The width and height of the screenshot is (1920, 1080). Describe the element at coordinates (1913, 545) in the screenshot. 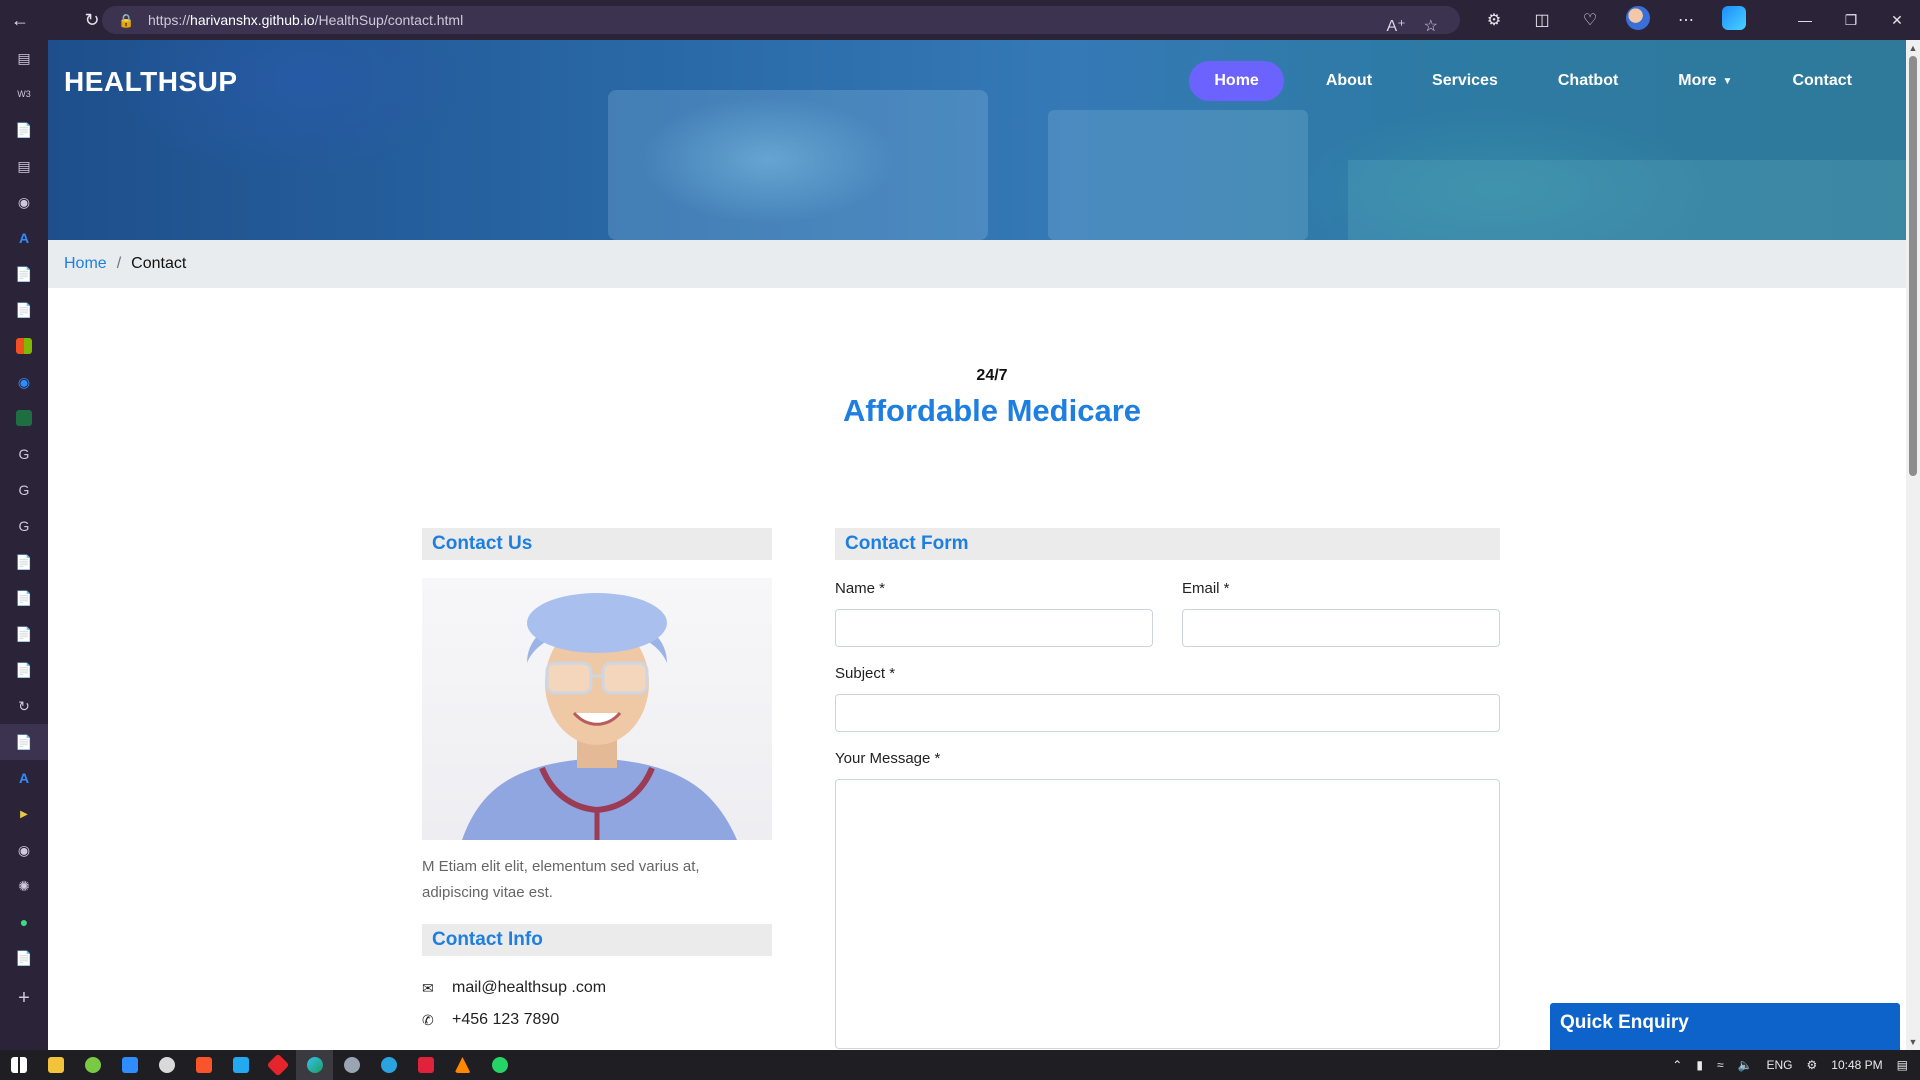

I see `page-scrollbar: ▲ ▼` at that location.